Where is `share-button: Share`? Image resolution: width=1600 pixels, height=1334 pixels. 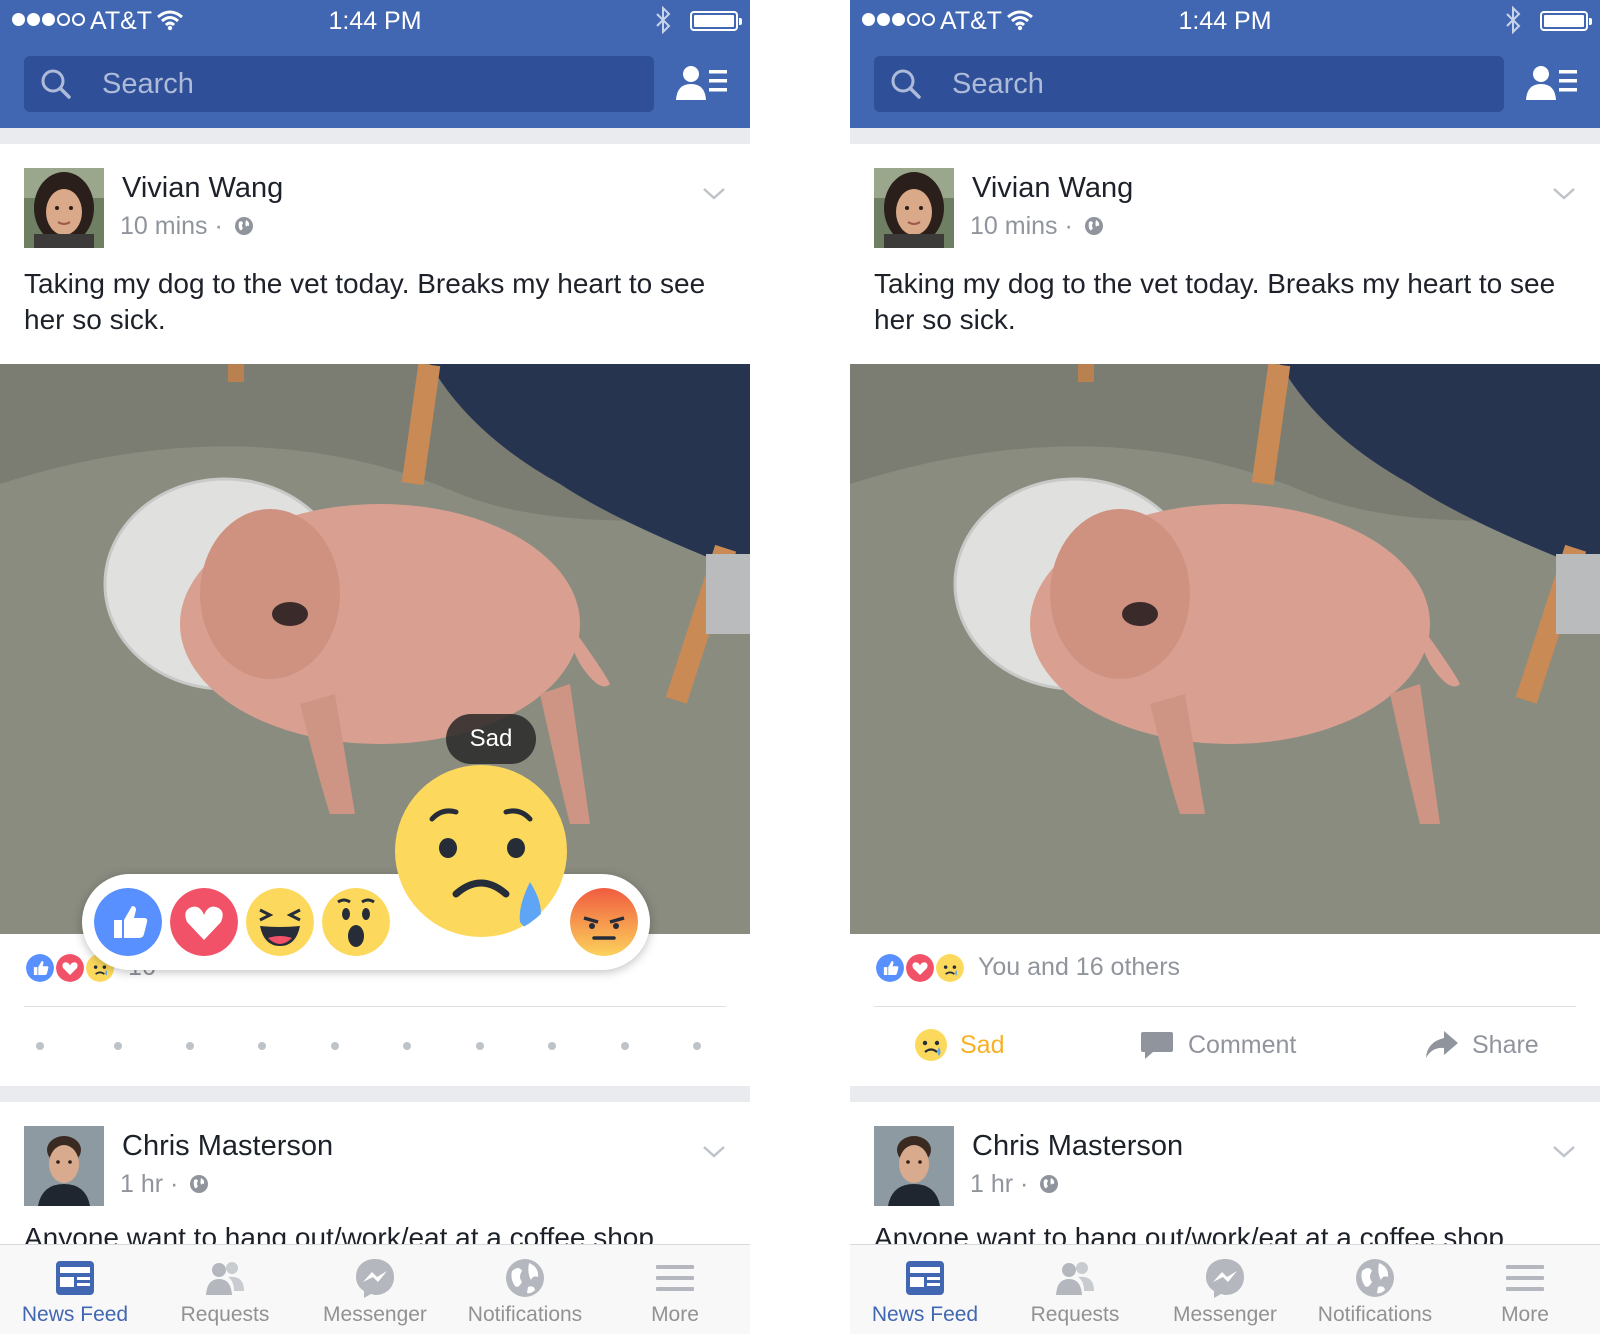
share-button: Share is located at coordinates (1499, 1046).